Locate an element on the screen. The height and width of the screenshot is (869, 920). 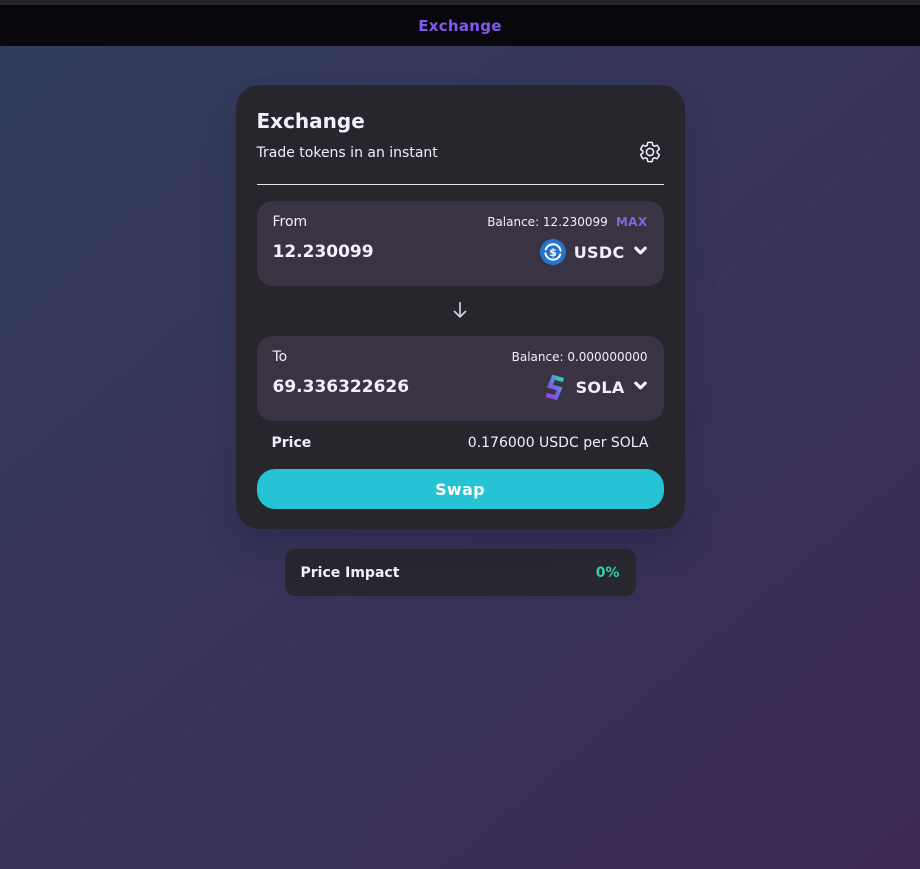
max-button: MAX is located at coordinates (632, 222).